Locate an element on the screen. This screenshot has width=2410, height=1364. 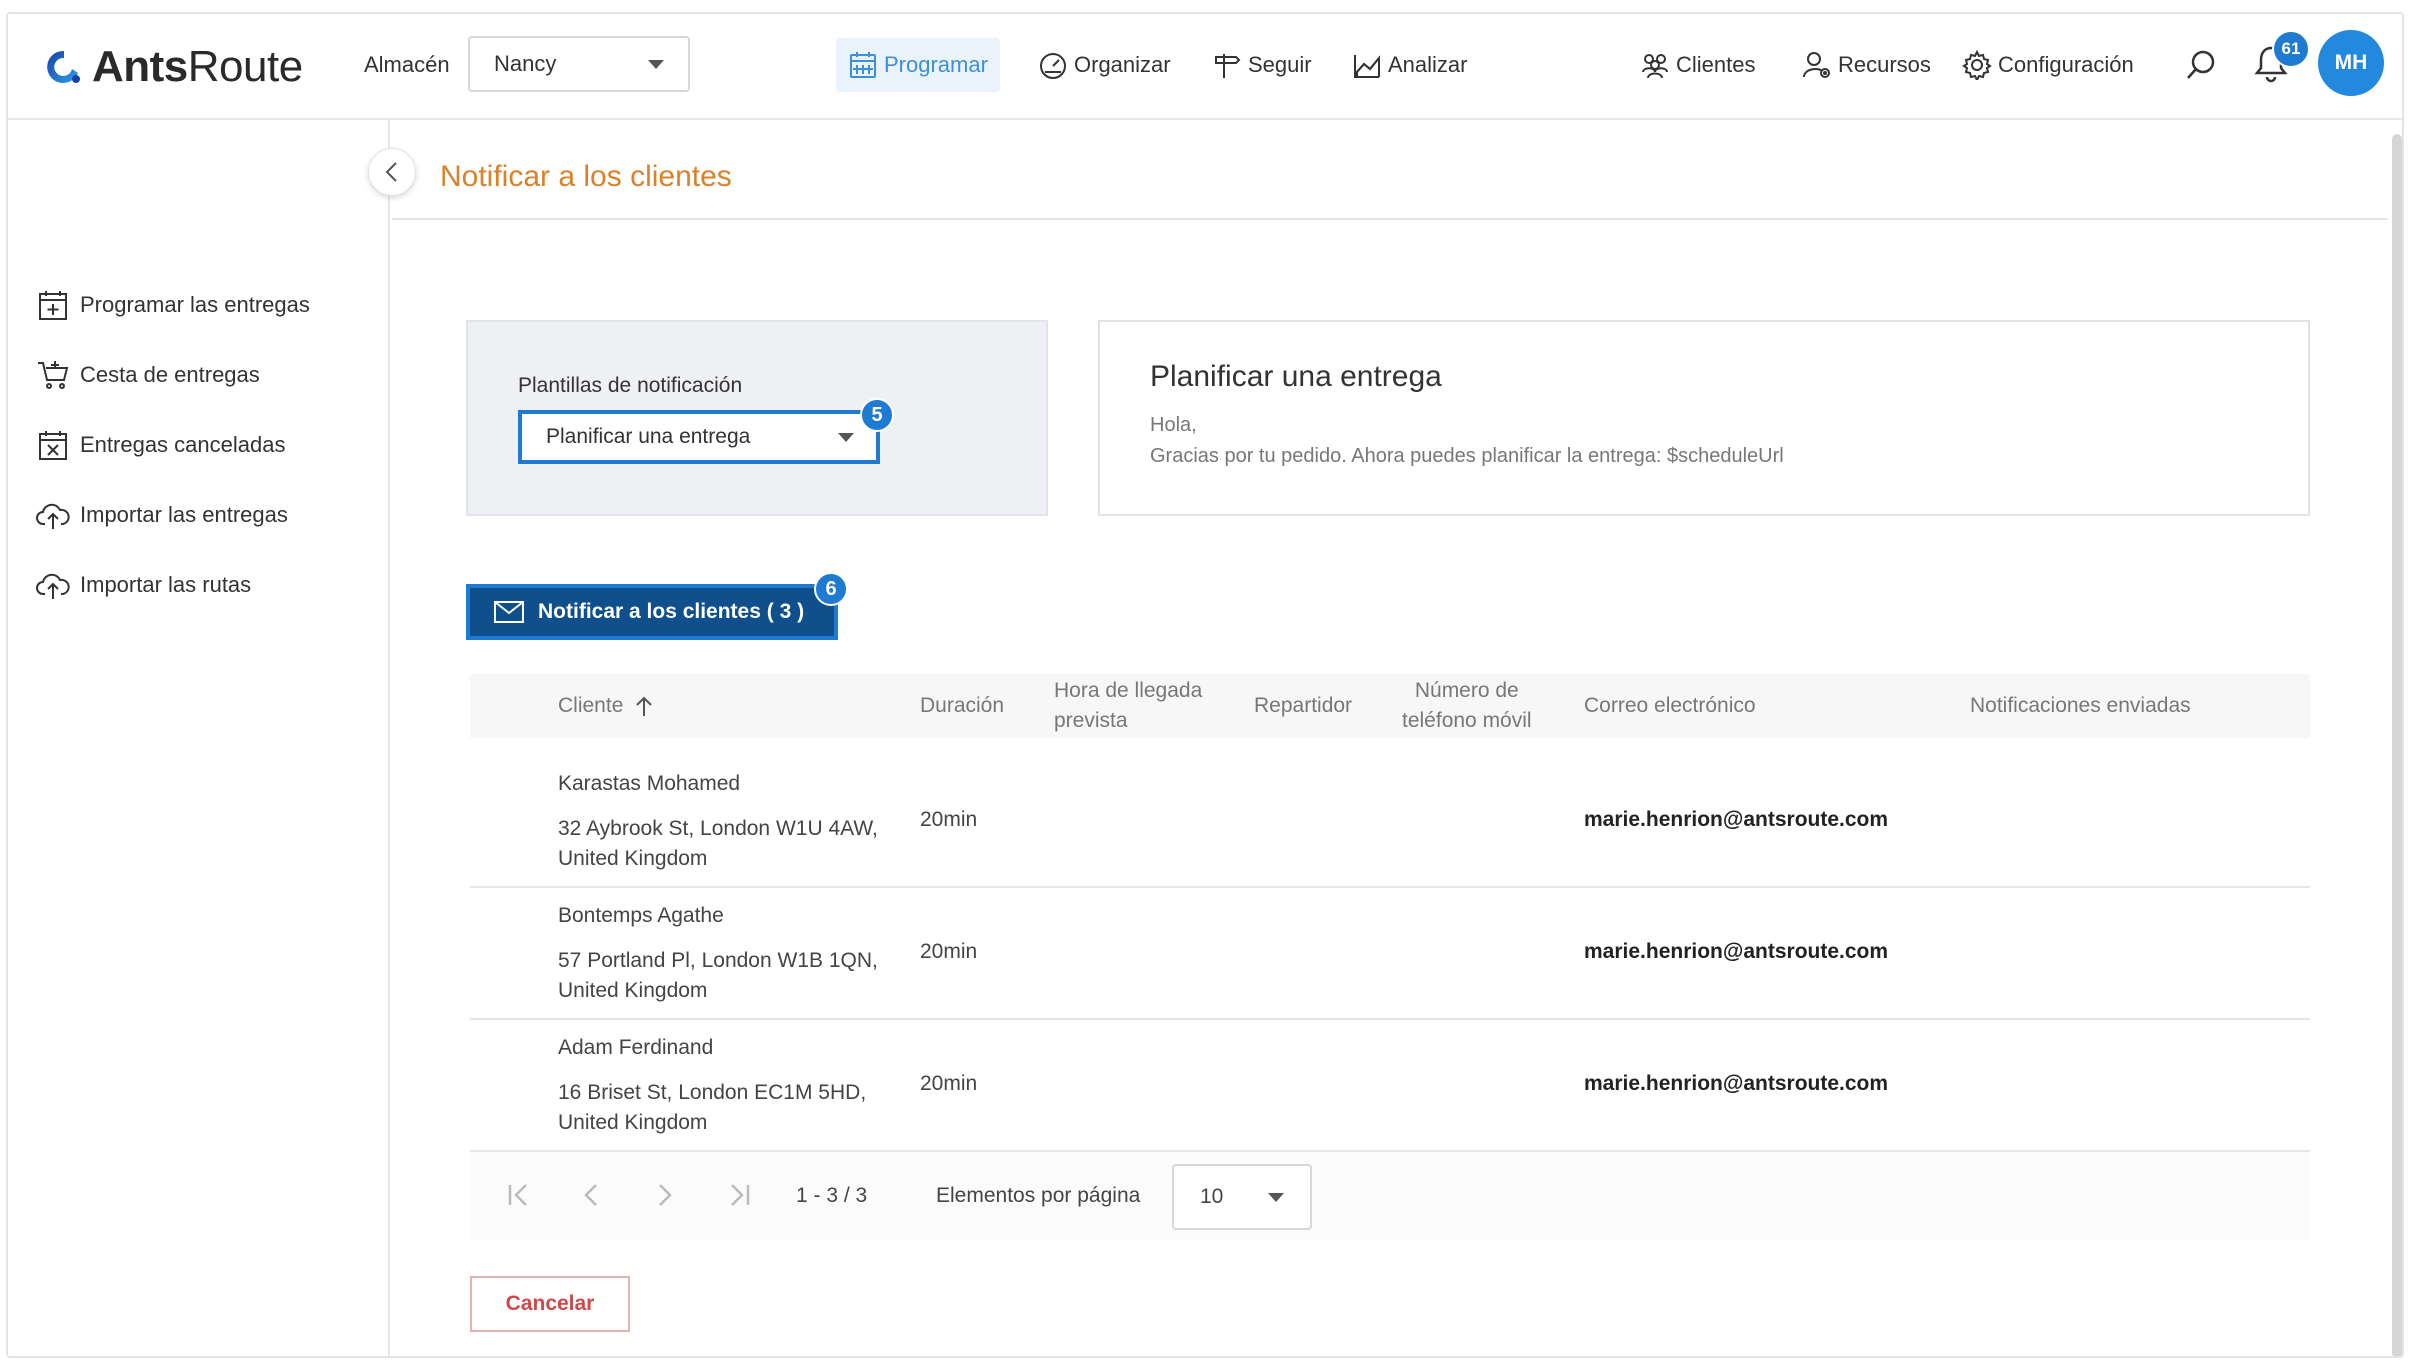
nav-programar: Programar is located at coordinates (918, 65).